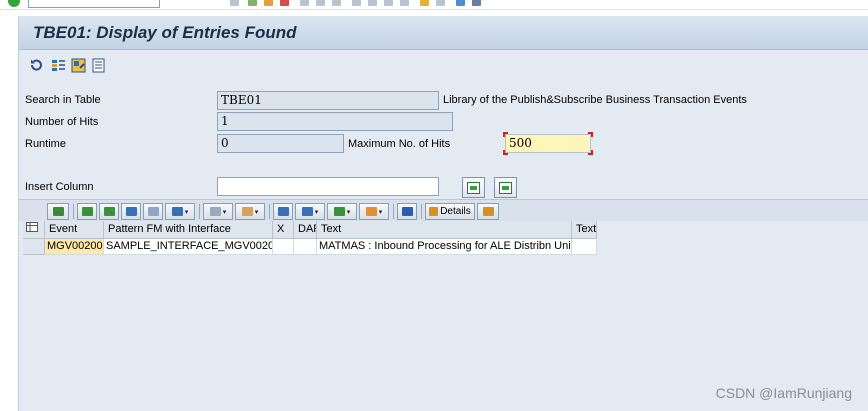 The image size is (868, 411). I want to click on column-header-event: Event, so click(74, 230).